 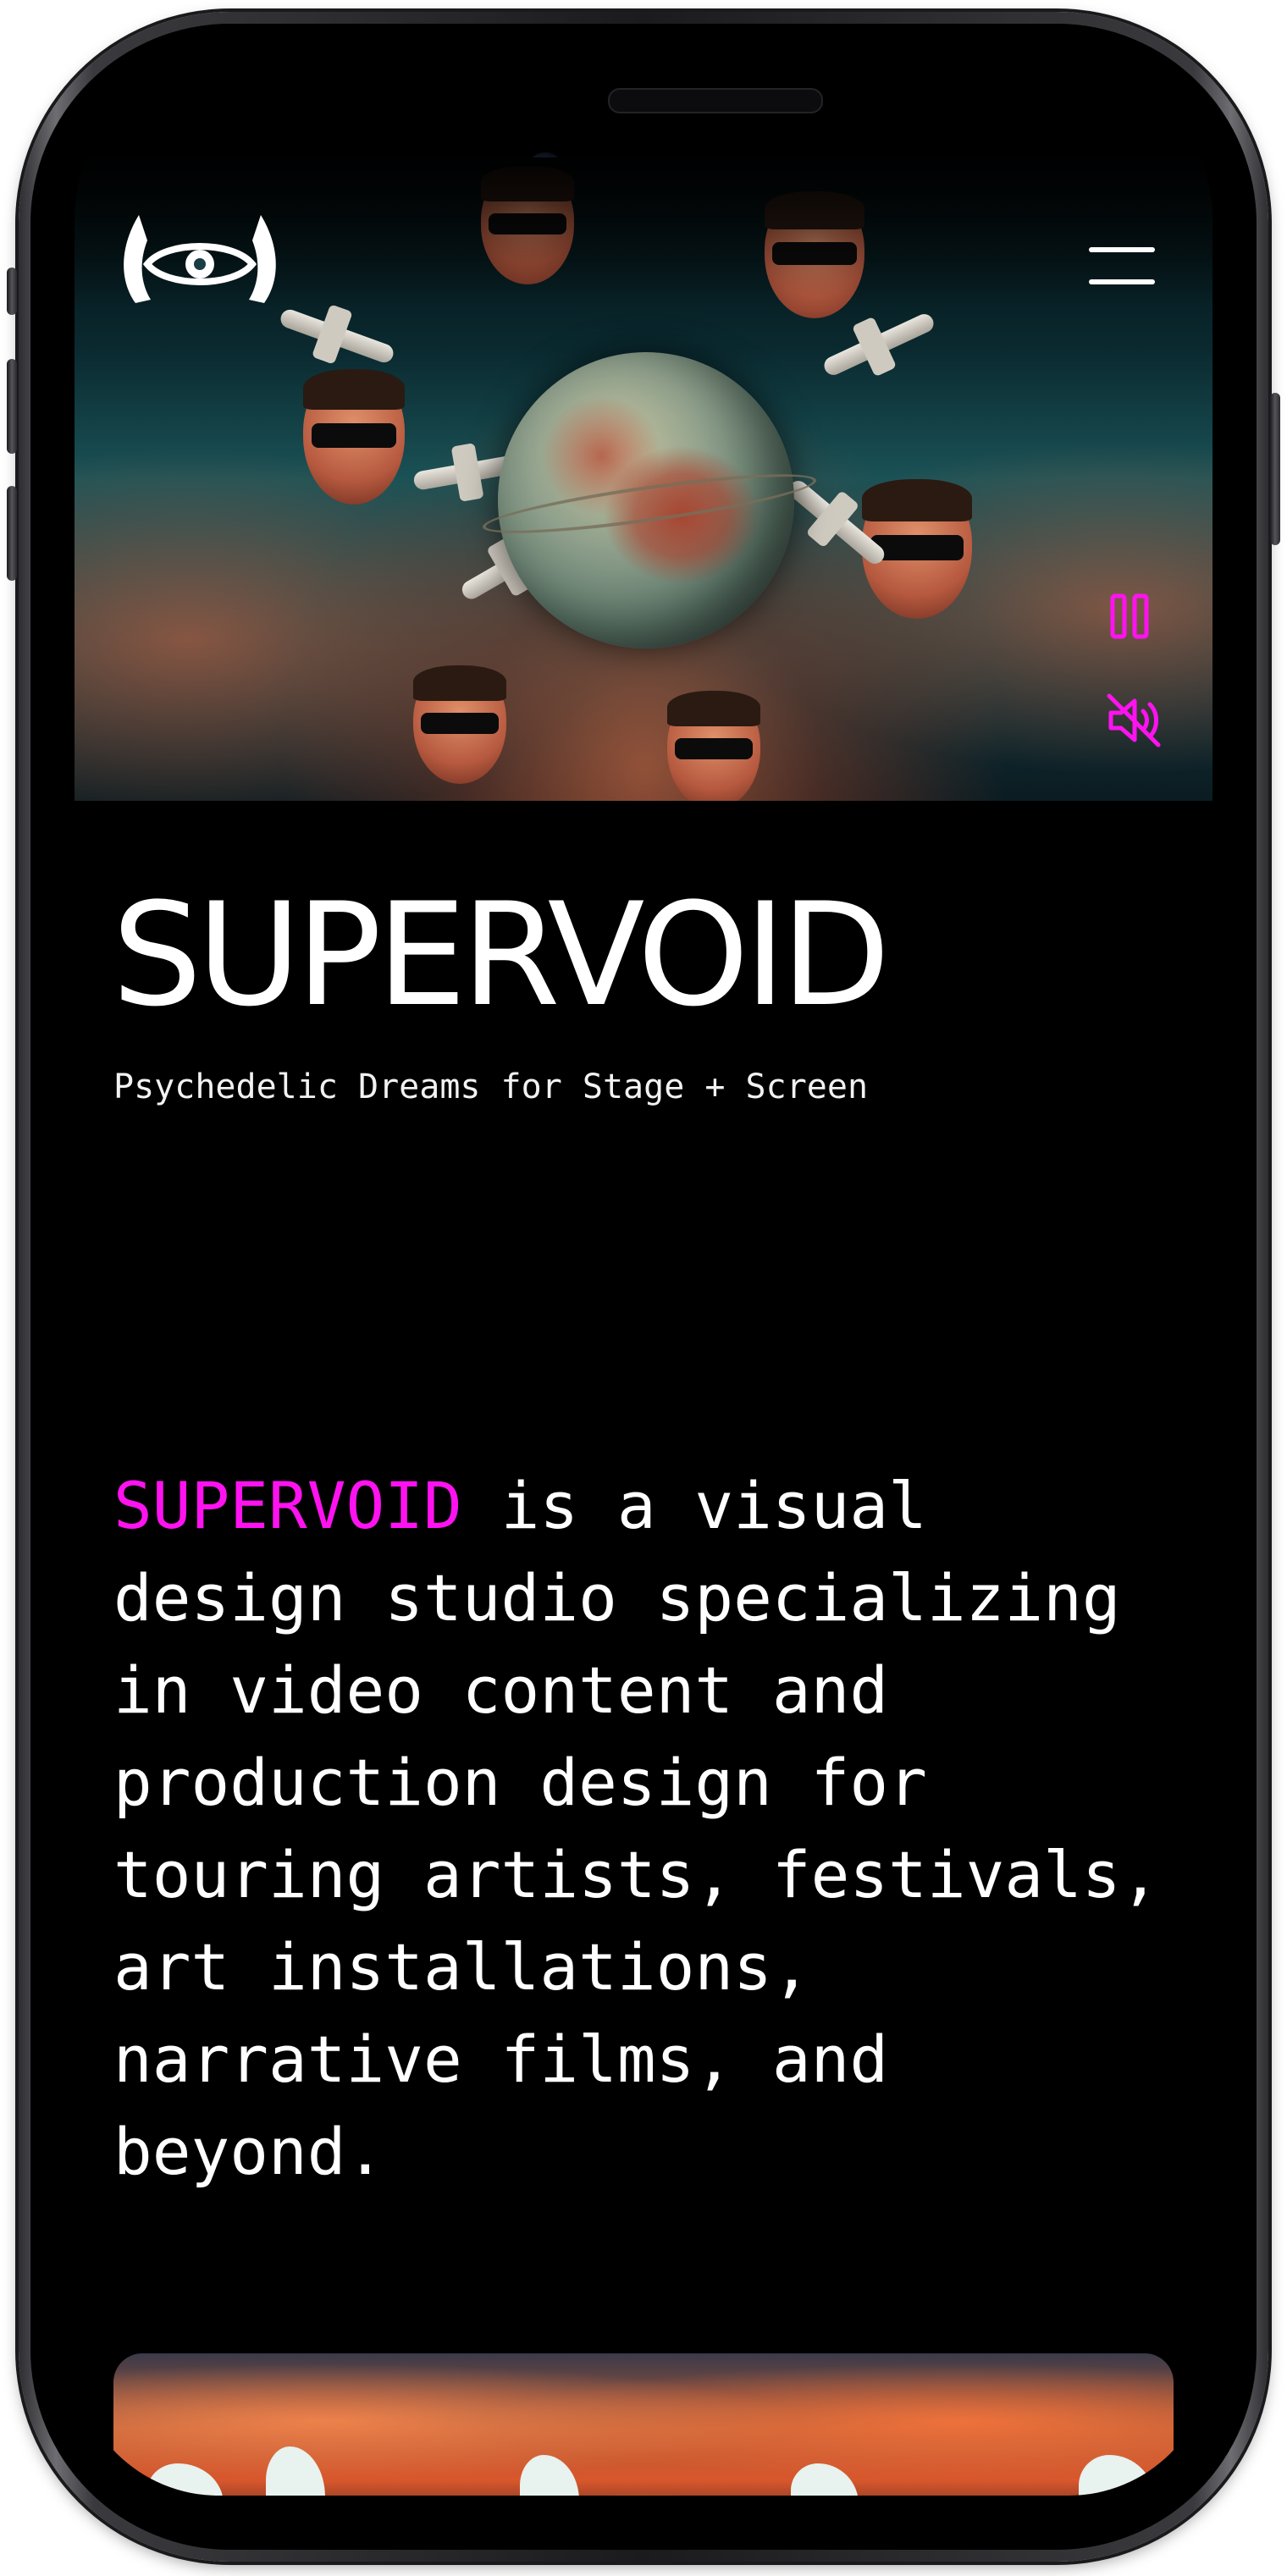 What do you see at coordinates (12, 407) in the screenshot?
I see `volume-up-button` at bounding box center [12, 407].